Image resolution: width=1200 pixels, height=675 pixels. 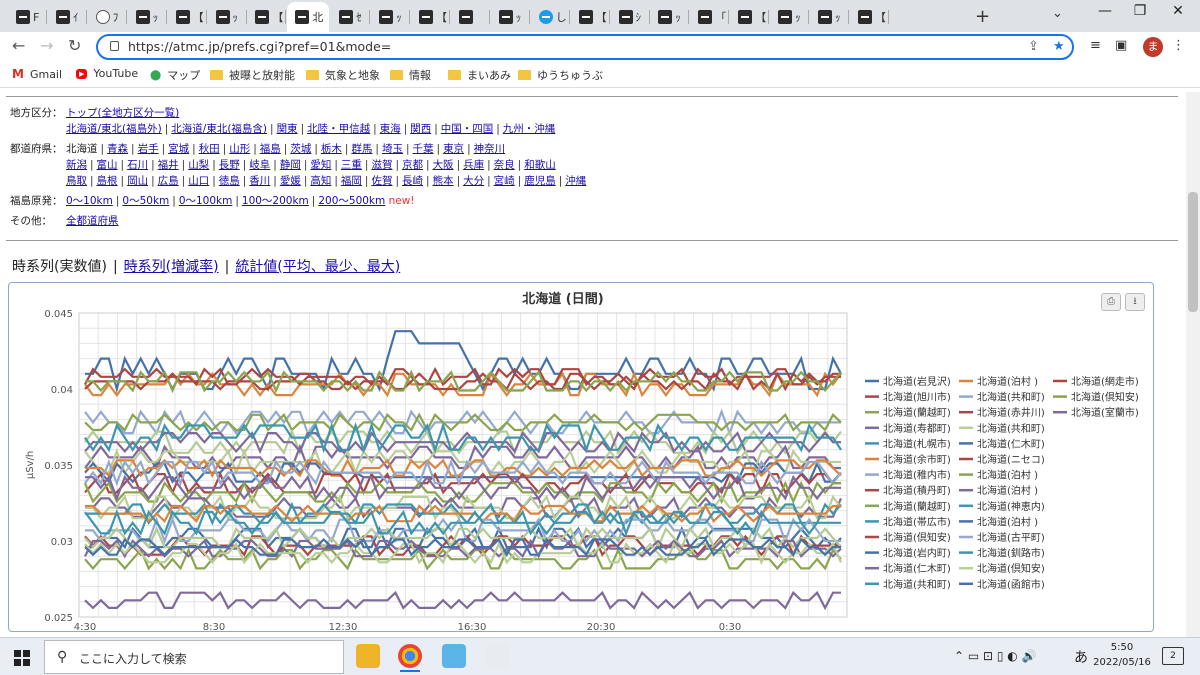 I want to click on nav-link: 栃木, so click(x=331, y=149).